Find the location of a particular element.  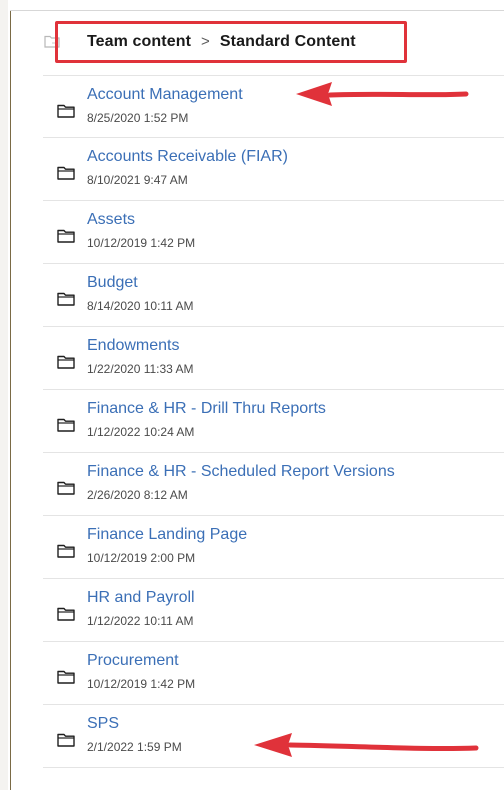

folder-name: Endowments is located at coordinates (133, 346).